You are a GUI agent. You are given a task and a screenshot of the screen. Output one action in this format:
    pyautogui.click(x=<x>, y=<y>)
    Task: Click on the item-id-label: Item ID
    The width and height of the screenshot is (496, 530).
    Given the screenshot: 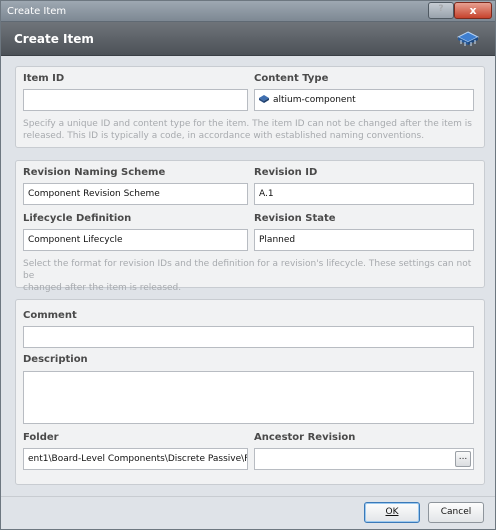 What is the action you would take?
    pyautogui.click(x=44, y=78)
    